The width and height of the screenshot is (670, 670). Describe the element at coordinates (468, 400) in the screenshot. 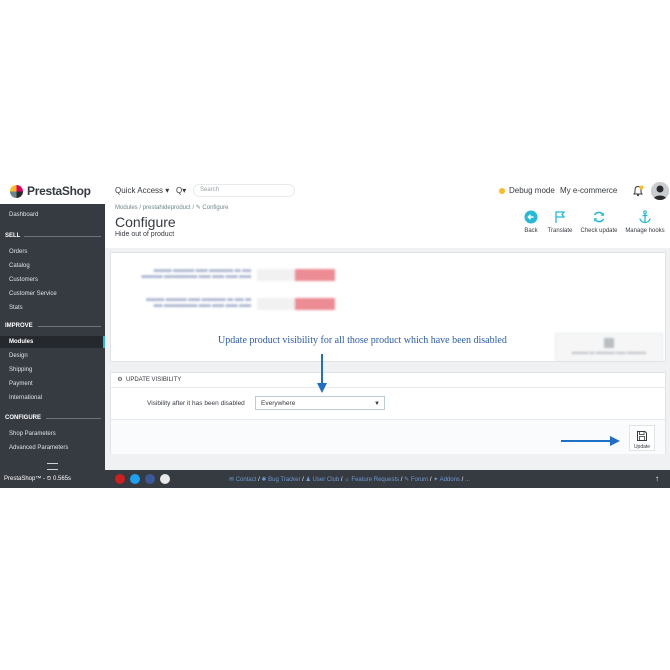

I see `annotation-arrows` at that location.